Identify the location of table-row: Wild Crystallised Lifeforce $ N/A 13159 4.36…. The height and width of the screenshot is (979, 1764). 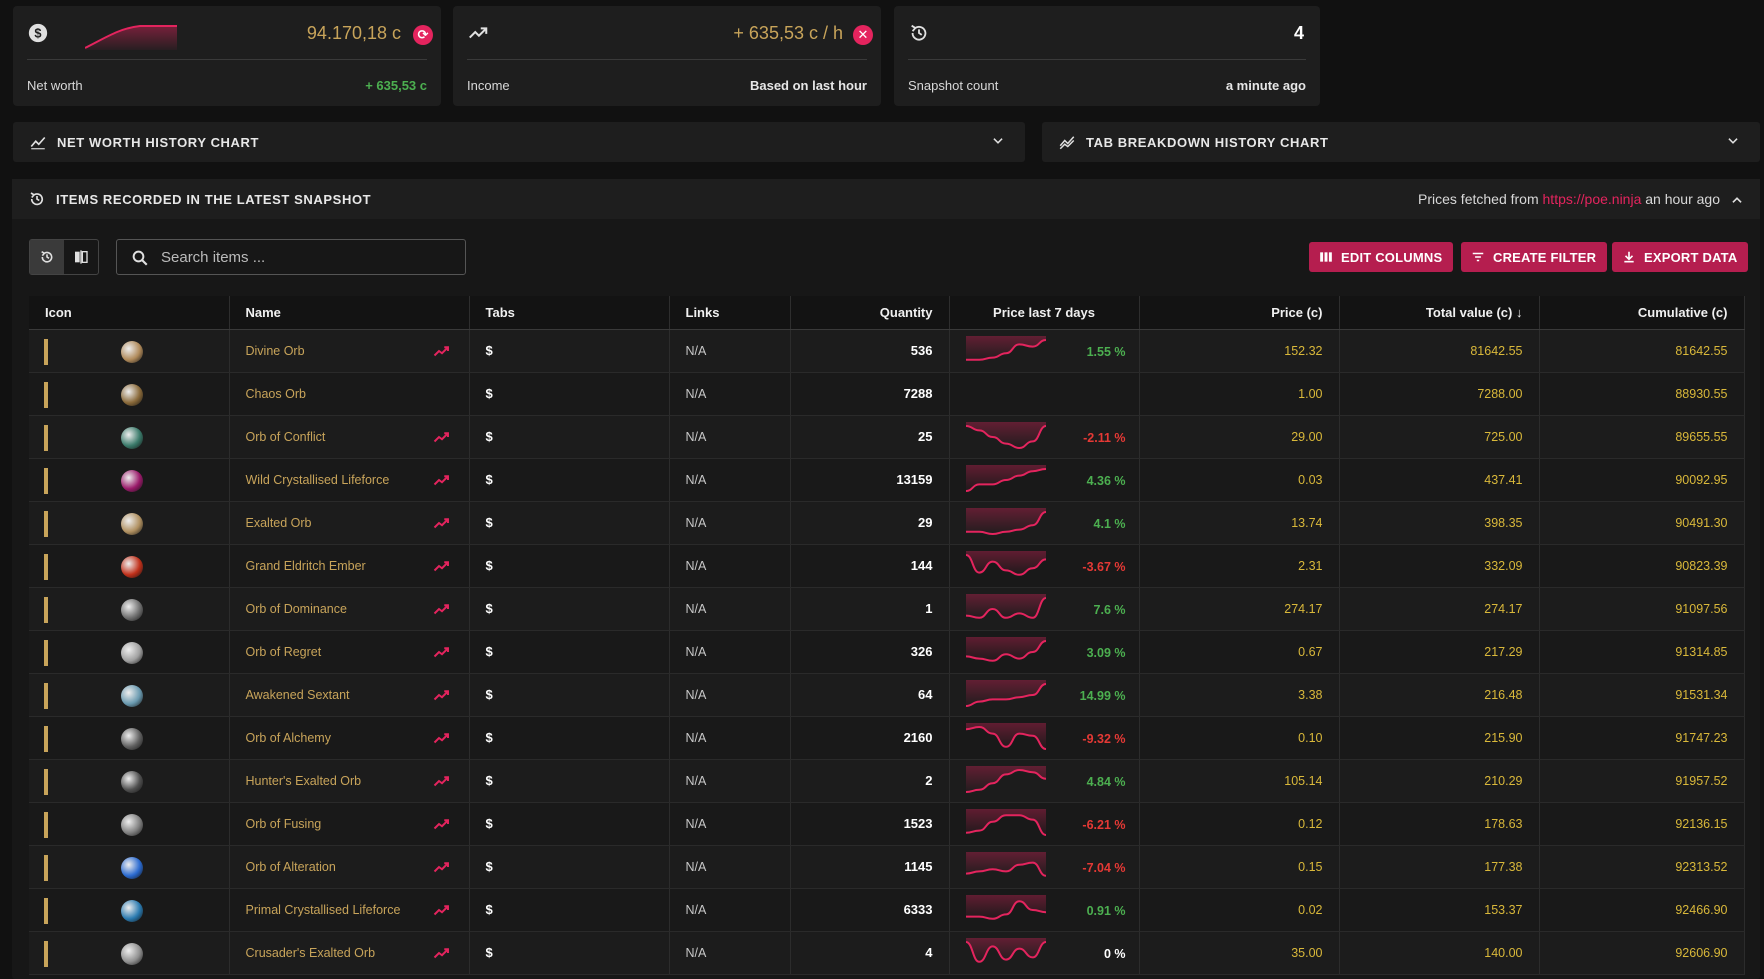
(887, 480).